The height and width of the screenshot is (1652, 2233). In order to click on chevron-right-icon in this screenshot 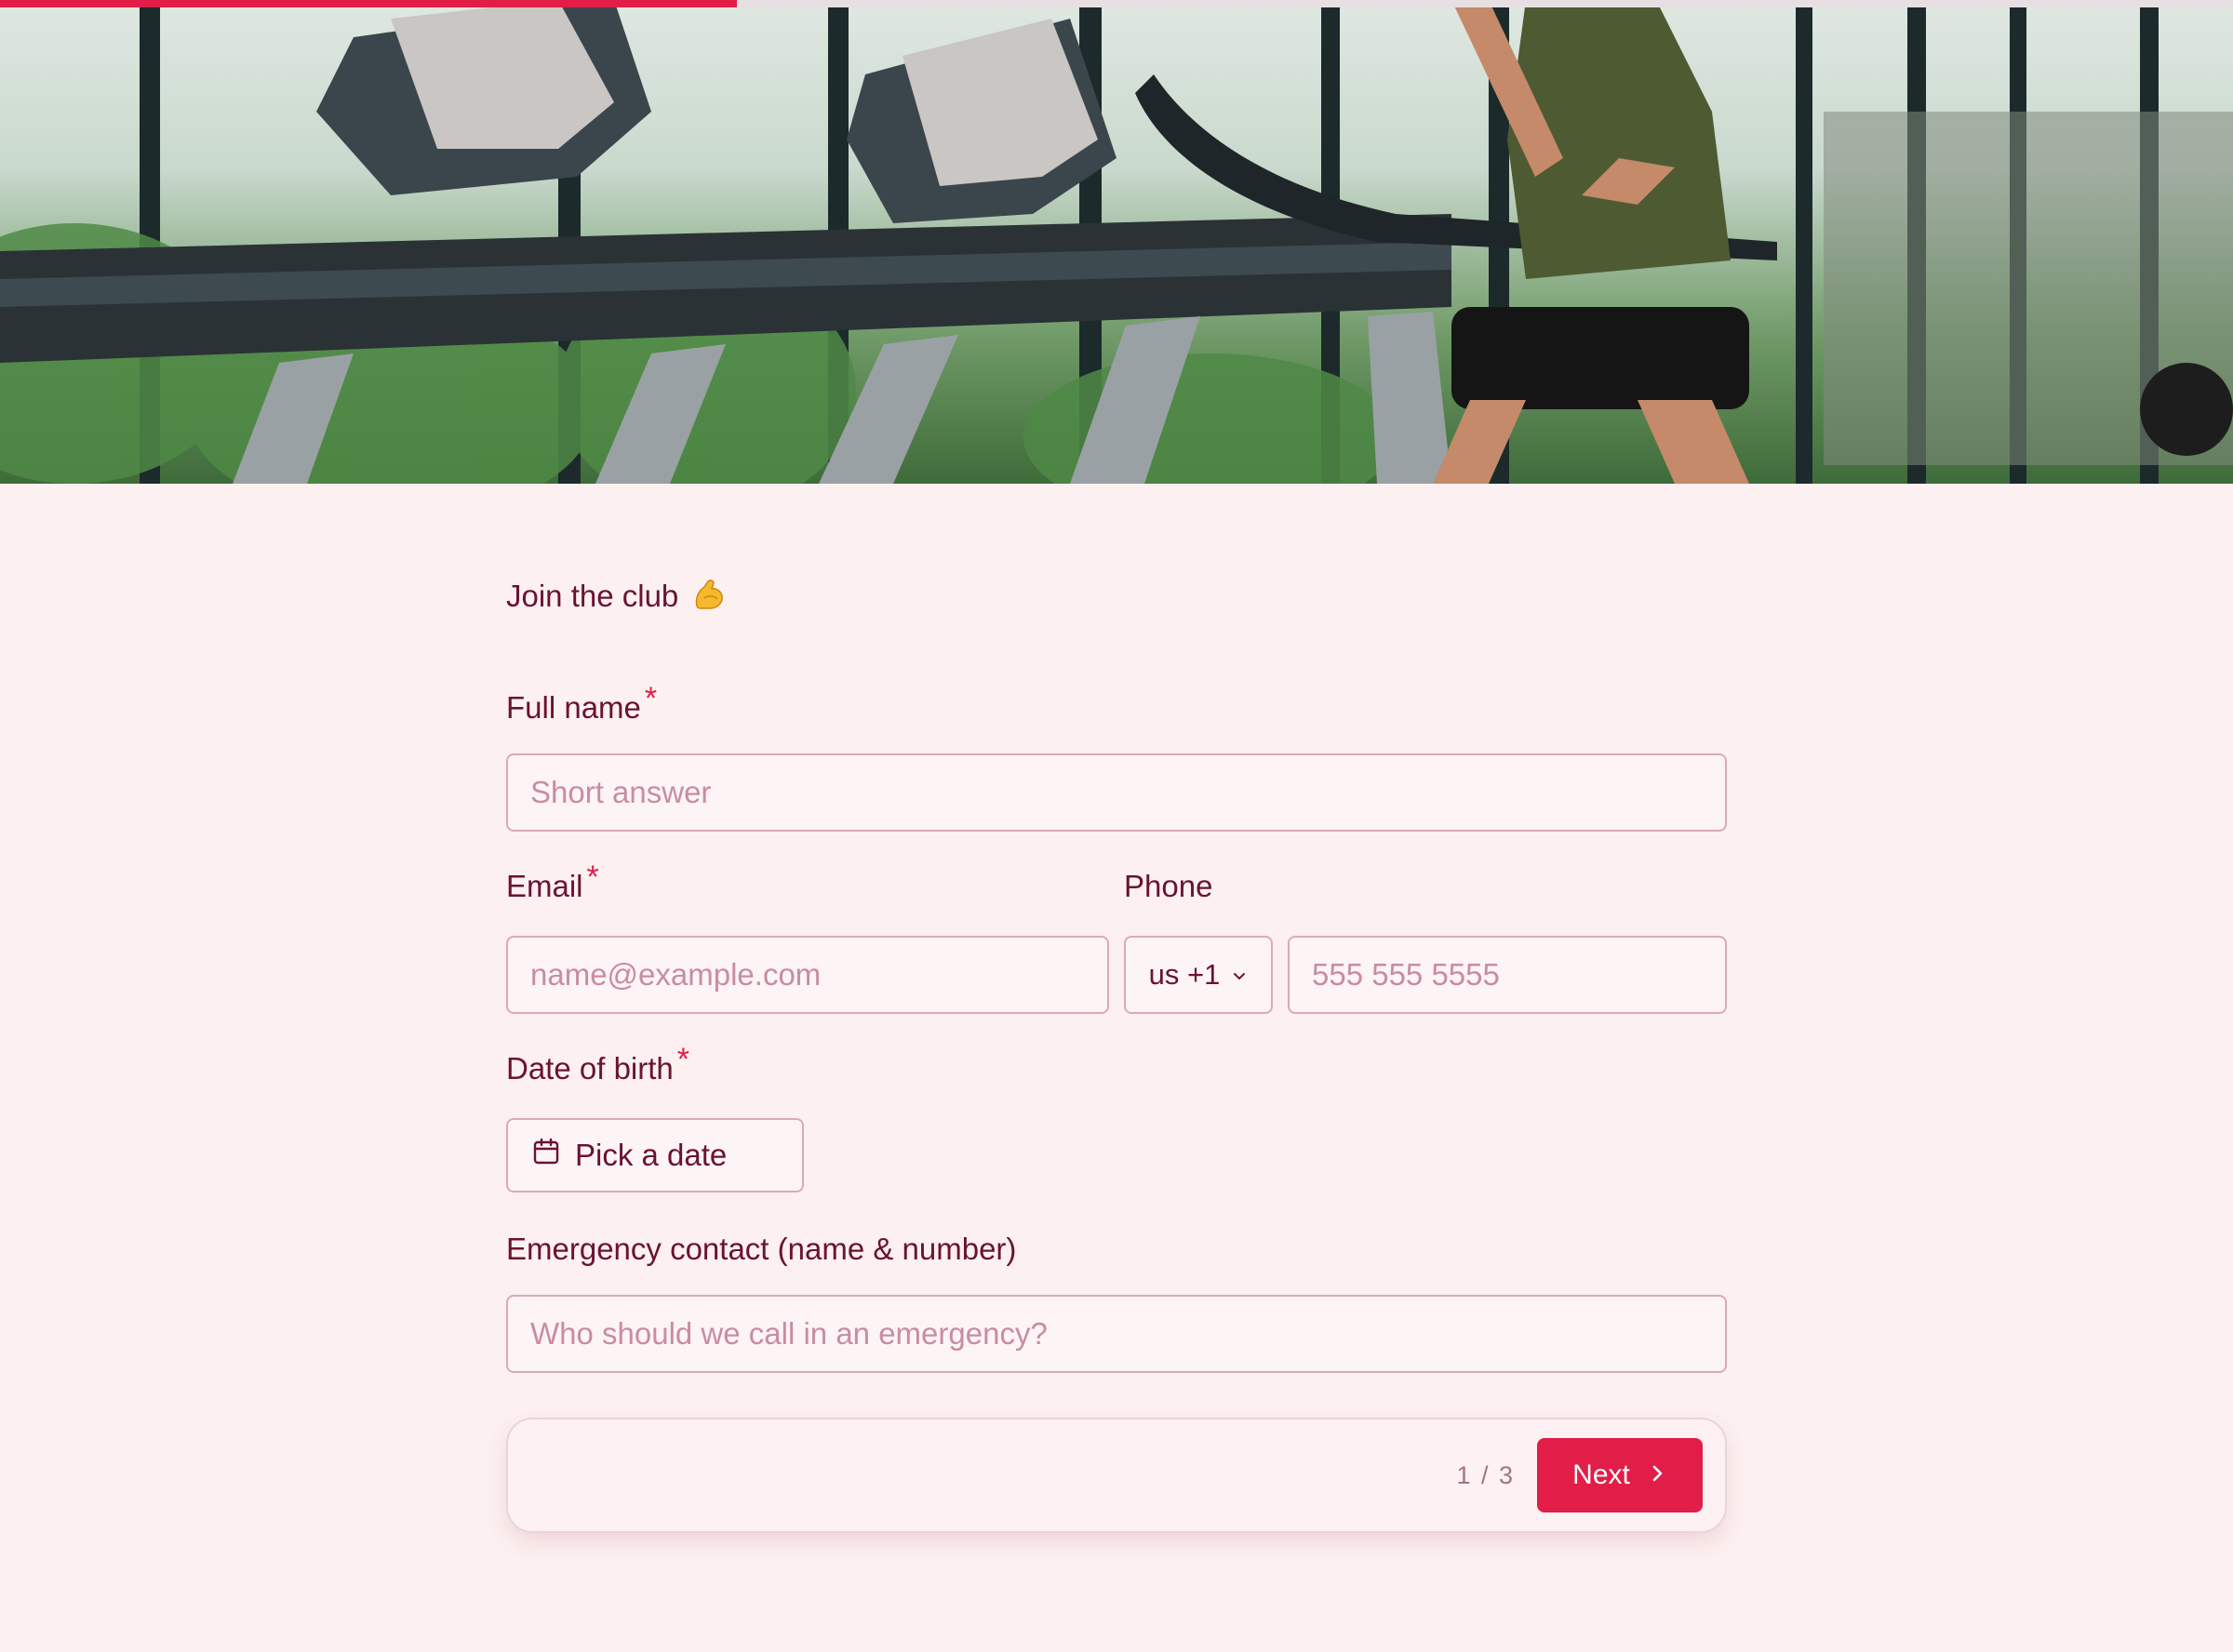, I will do `click(1658, 1475)`.